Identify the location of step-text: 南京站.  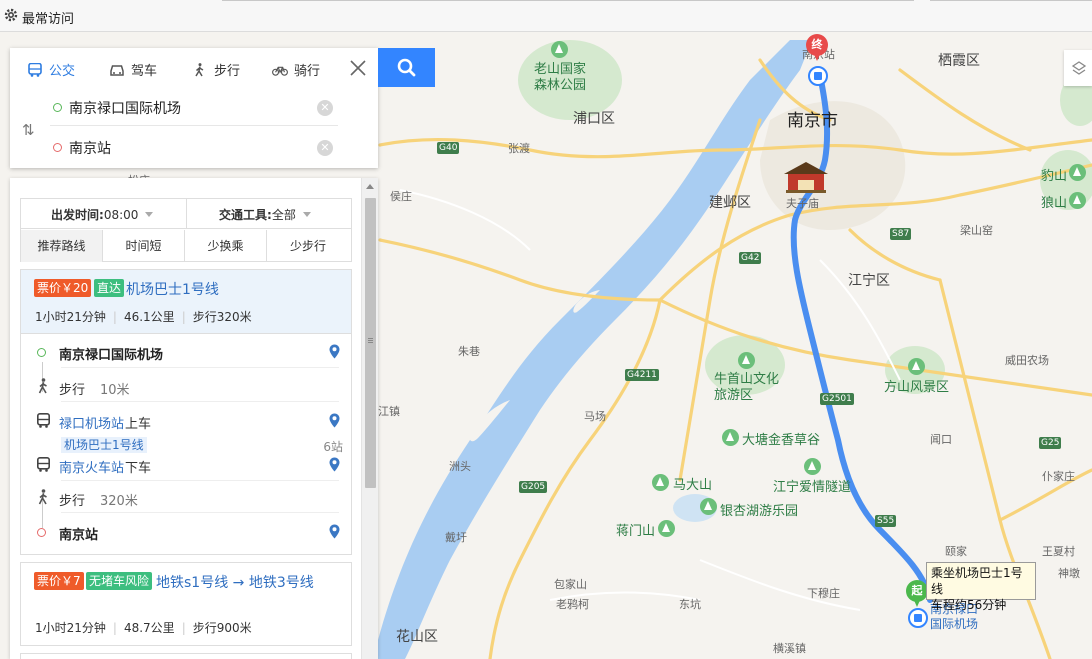
(79, 535).